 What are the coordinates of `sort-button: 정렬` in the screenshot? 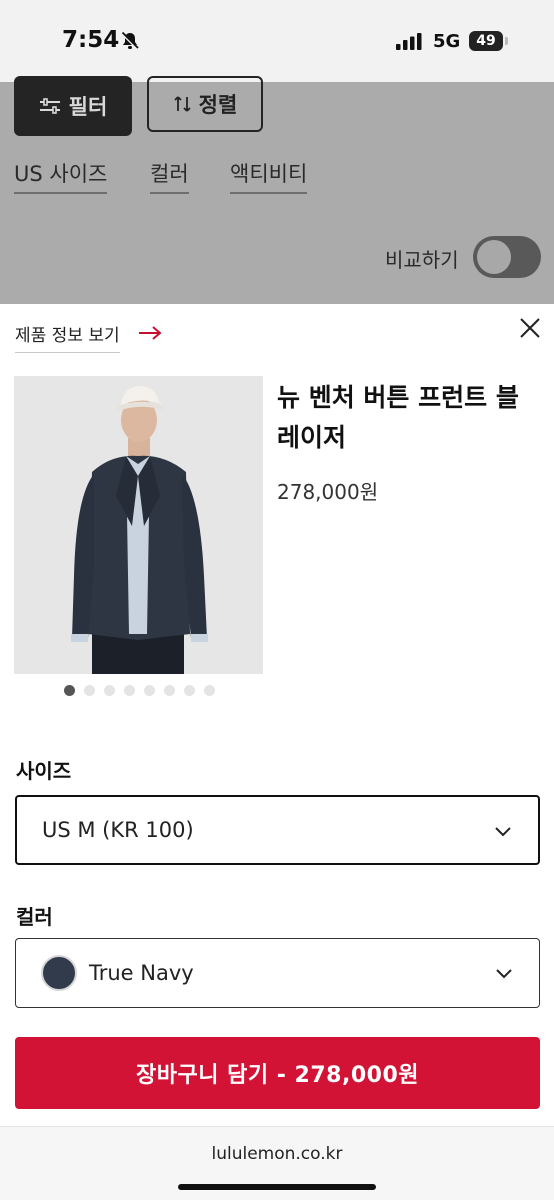 It's located at (205, 104).